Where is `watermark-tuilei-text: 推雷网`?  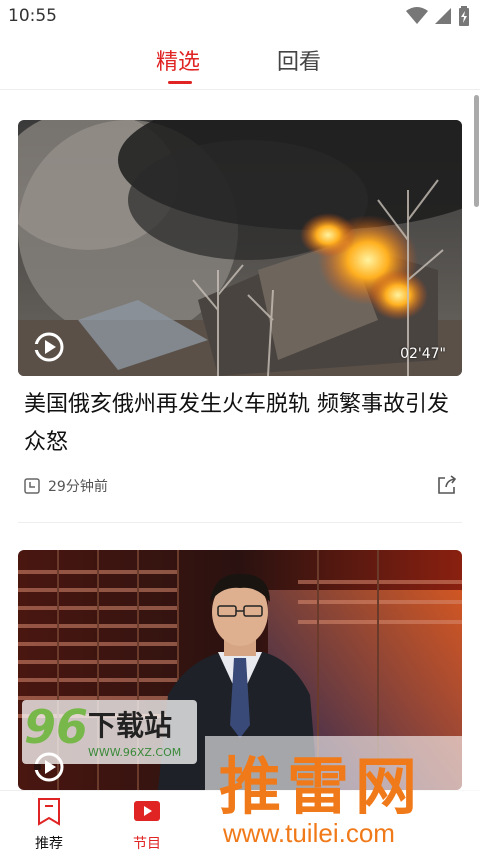
watermark-tuilei-text: 推雷网 is located at coordinates (321, 786).